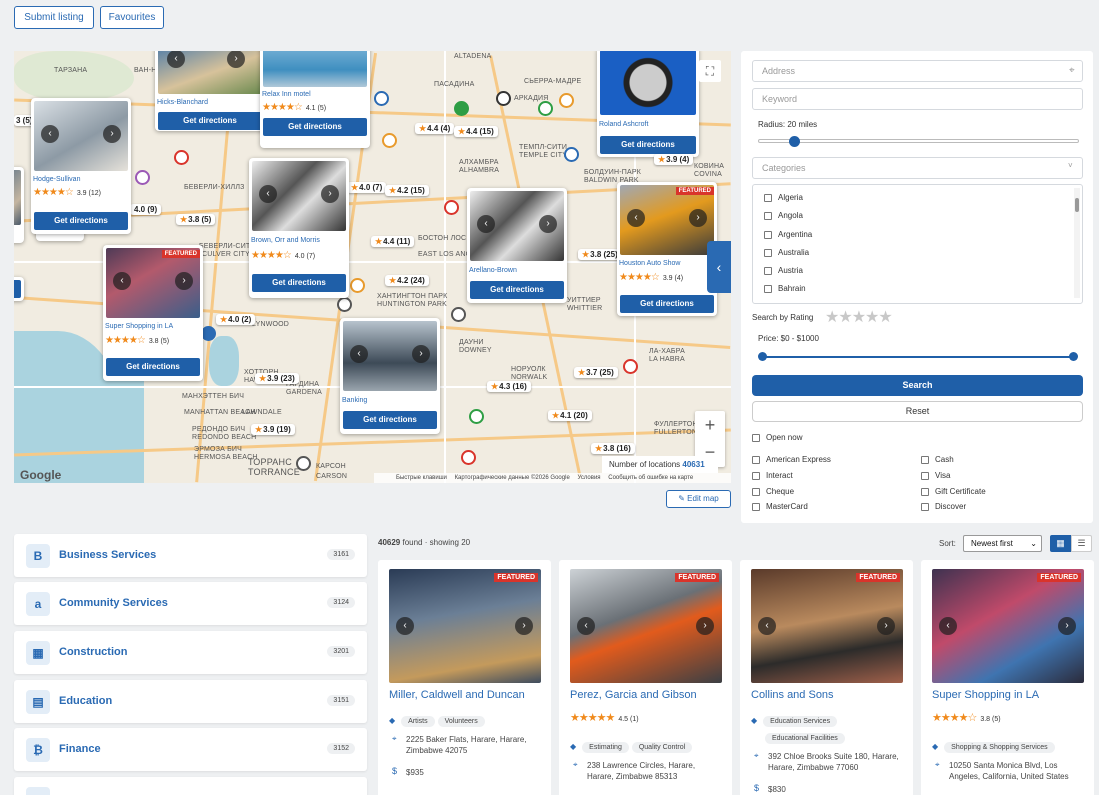  I want to click on listing-title: Collins and Sons, so click(792, 695).